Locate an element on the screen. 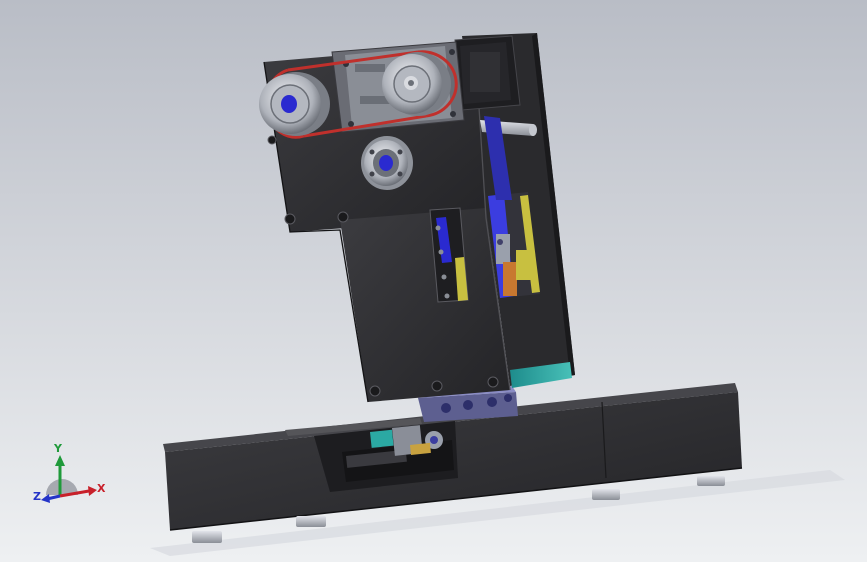 The height and width of the screenshot is (562, 867). pulley-left is located at coordinates (294, 104).